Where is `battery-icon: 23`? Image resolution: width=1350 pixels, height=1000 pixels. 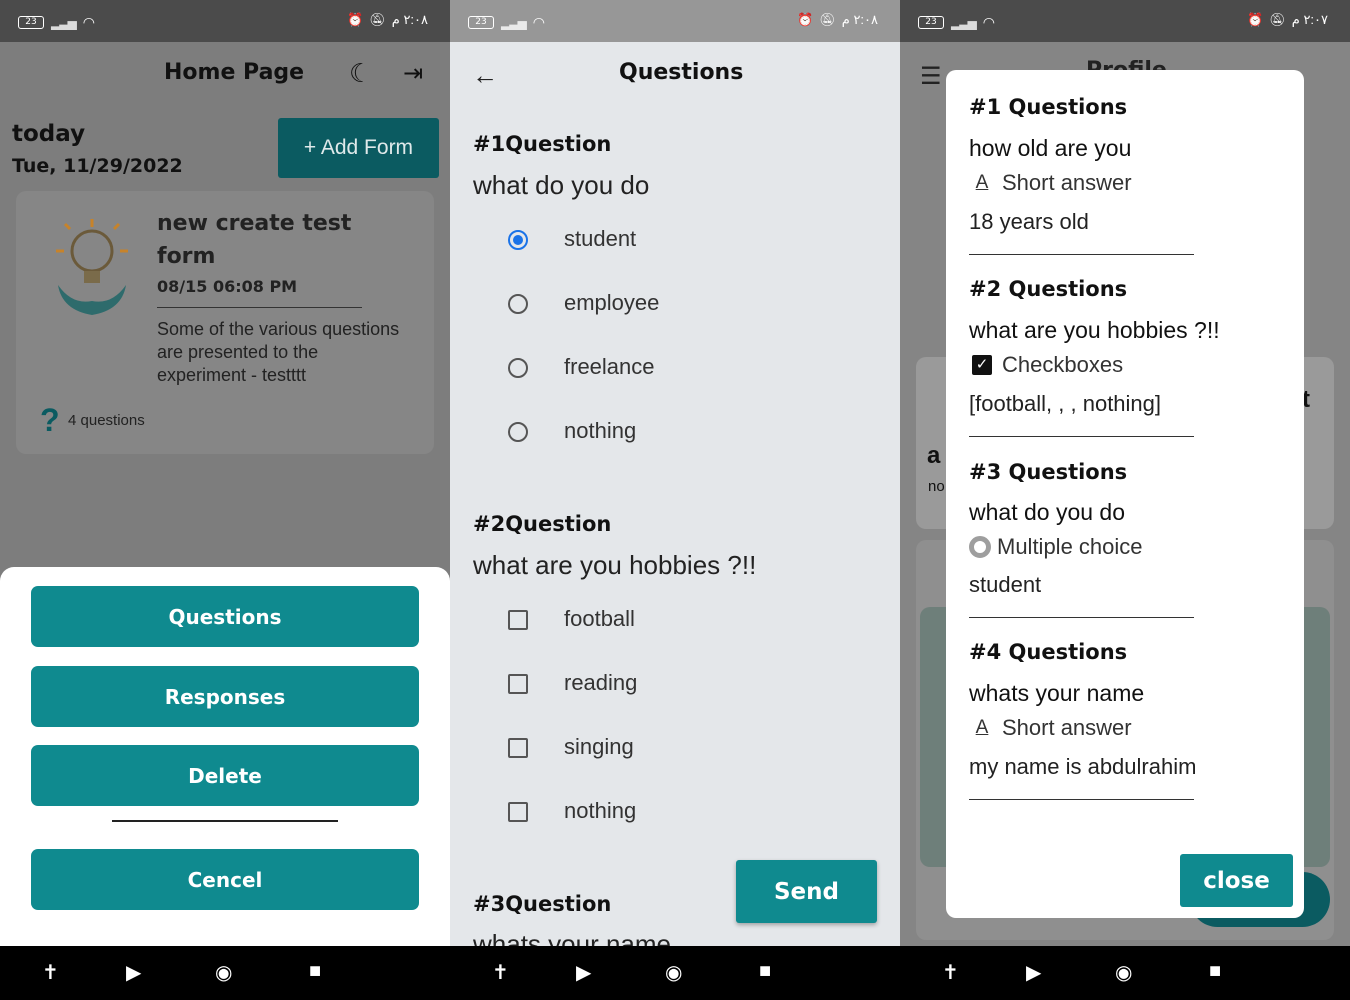 battery-icon: 23 is located at coordinates (481, 22).